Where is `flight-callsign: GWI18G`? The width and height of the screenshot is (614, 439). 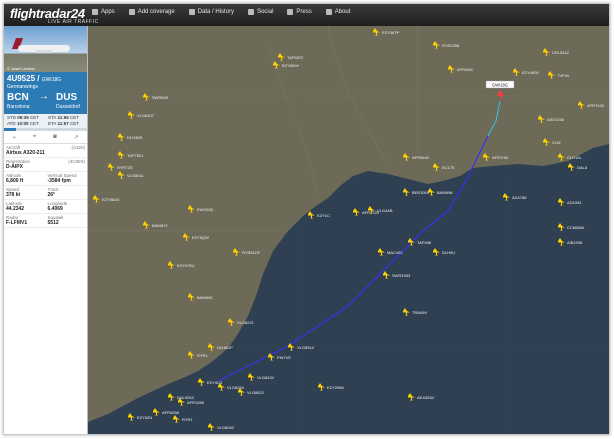 flight-callsign: GWI18G is located at coordinates (51, 80).